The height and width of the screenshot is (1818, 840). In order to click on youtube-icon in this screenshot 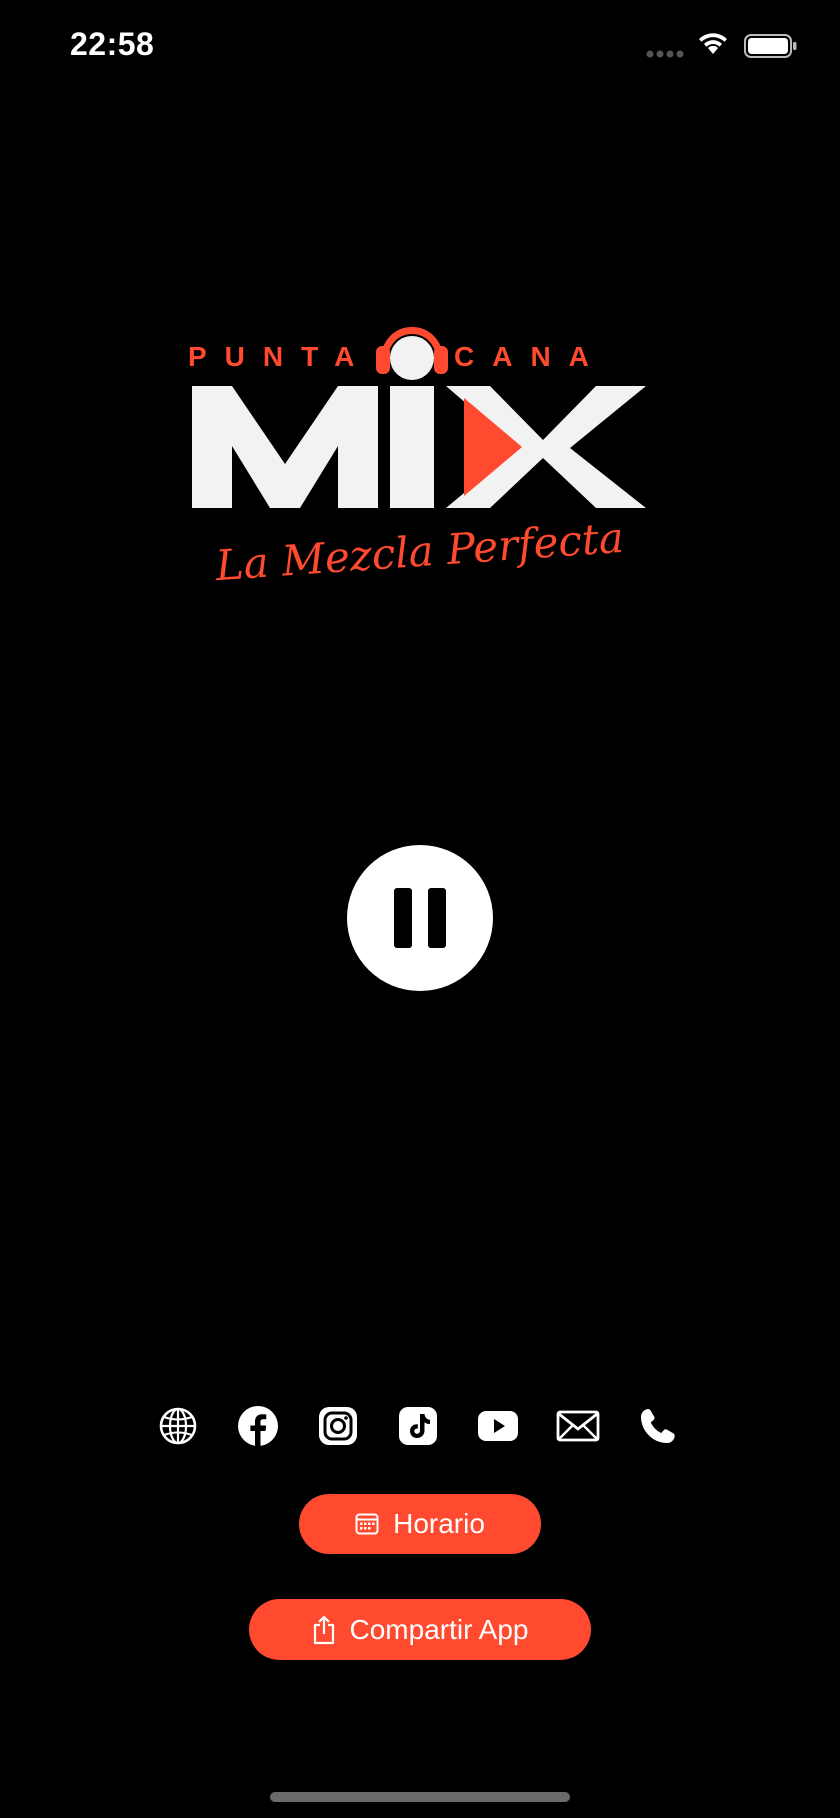, I will do `click(498, 1426)`.